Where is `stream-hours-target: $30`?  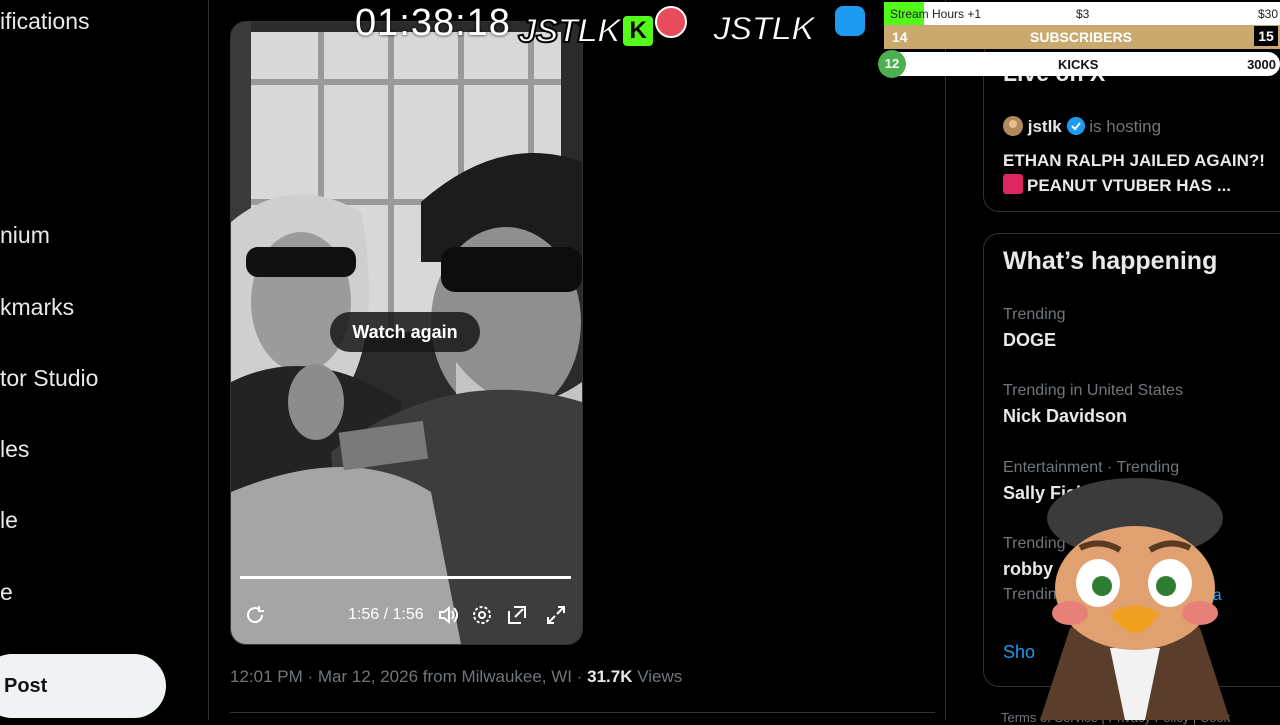 stream-hours-target: $30 is located at coordinates (1267, 14).